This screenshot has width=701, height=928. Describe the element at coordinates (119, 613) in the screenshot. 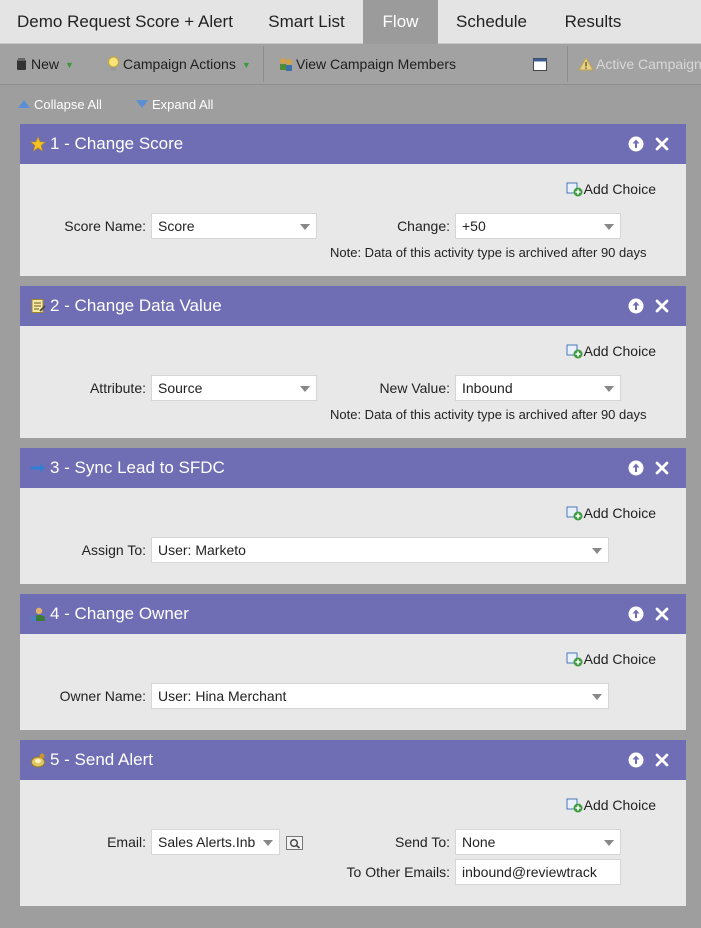

I see `step-title: 4 - Change Owner` at that location.